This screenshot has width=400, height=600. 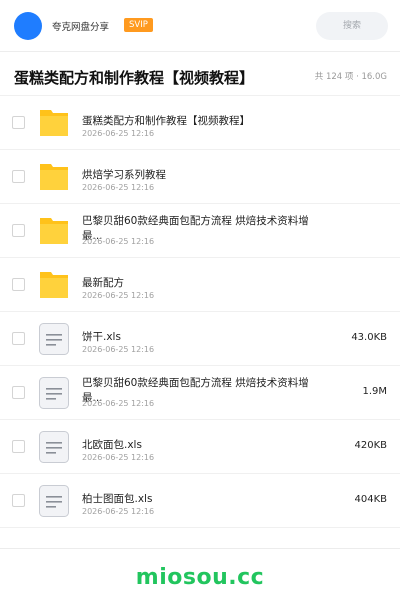 What do you see at coordinates (200, 447) in the screenshot?
I see `list-item: 北欧面包.xls 2026-06-25 12:16 420KB` at bounding box center [200, 447].